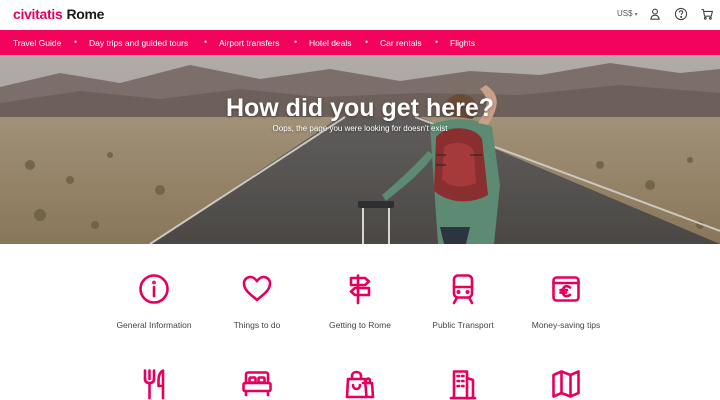  Describe the element at coordinates (330, 43) in the screenshot. I see `nav-item-hotel-deals: Hotel deals` at that location.